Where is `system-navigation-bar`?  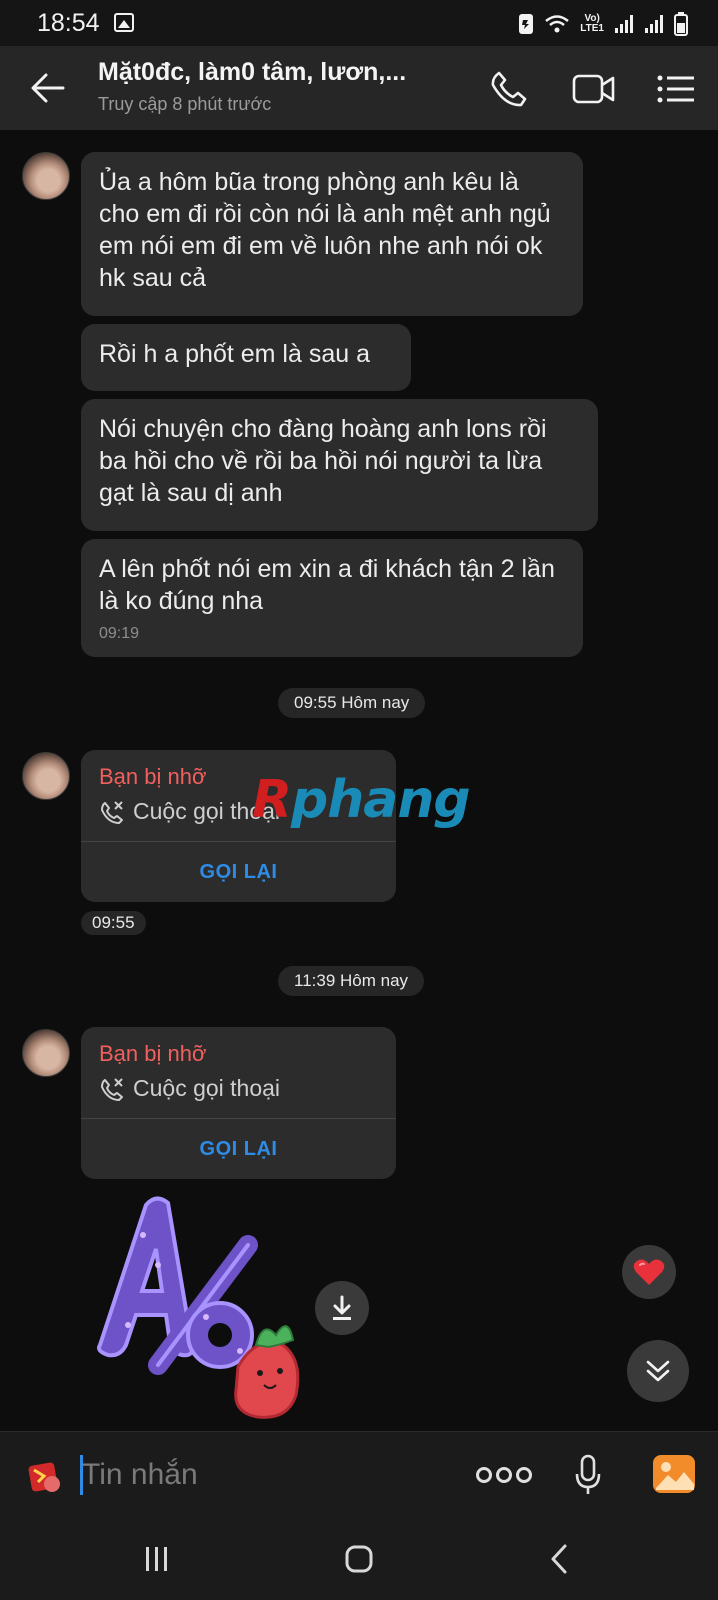
system-navigation-bar is located at coordinates (359, 1558).